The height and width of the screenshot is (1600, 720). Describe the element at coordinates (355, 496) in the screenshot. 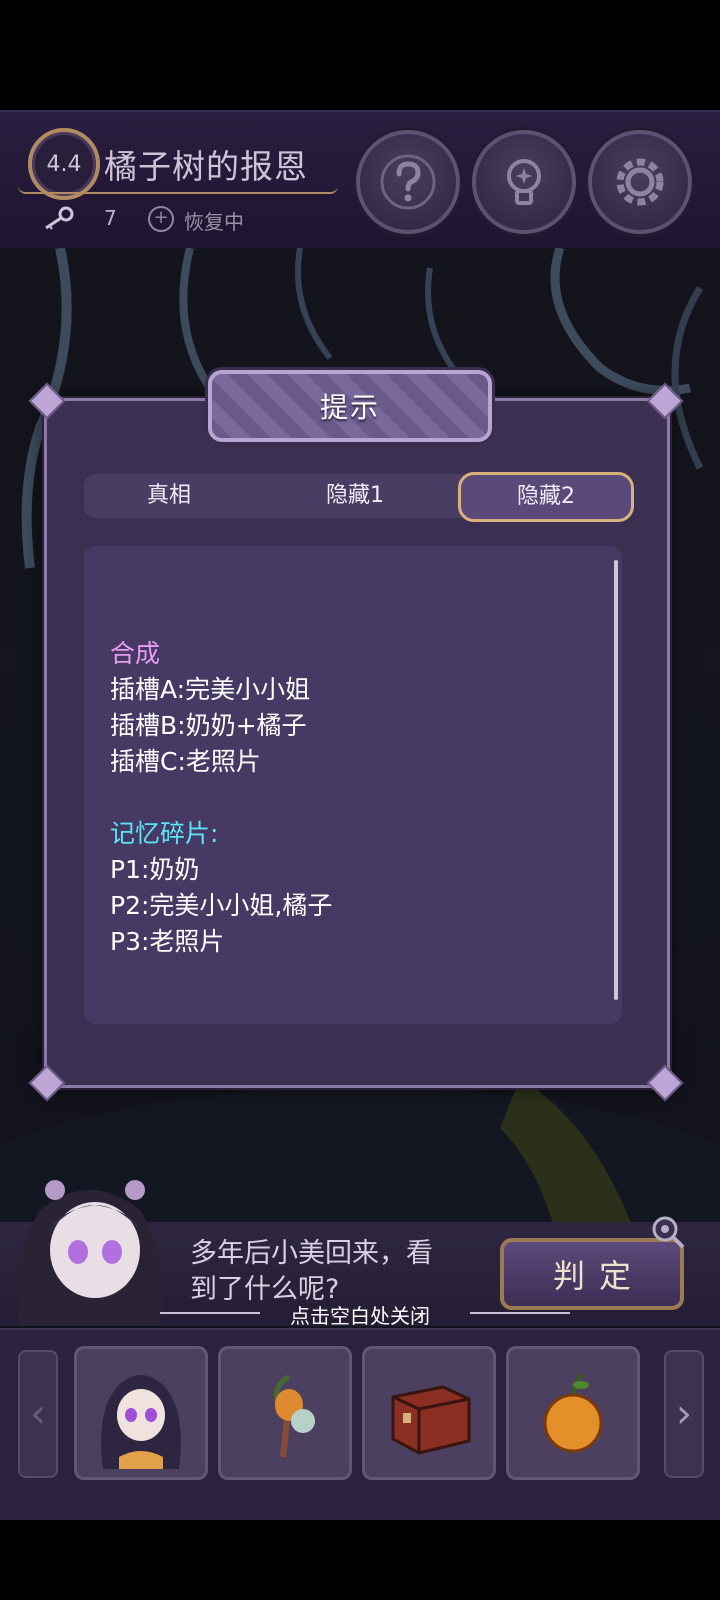

I see `tab-hidden-1: 隐藏1` at that location.